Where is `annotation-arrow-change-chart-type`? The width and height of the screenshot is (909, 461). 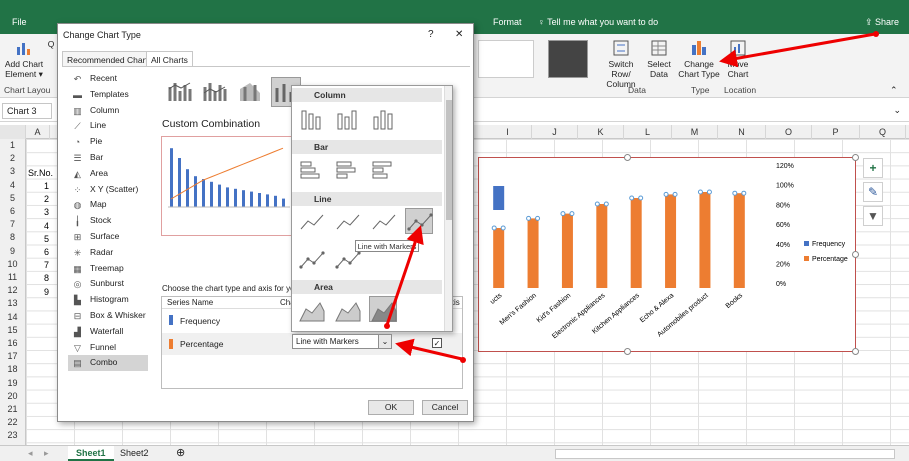 annotation-arrow-change-chart-type is located at coordinates (797, 50).